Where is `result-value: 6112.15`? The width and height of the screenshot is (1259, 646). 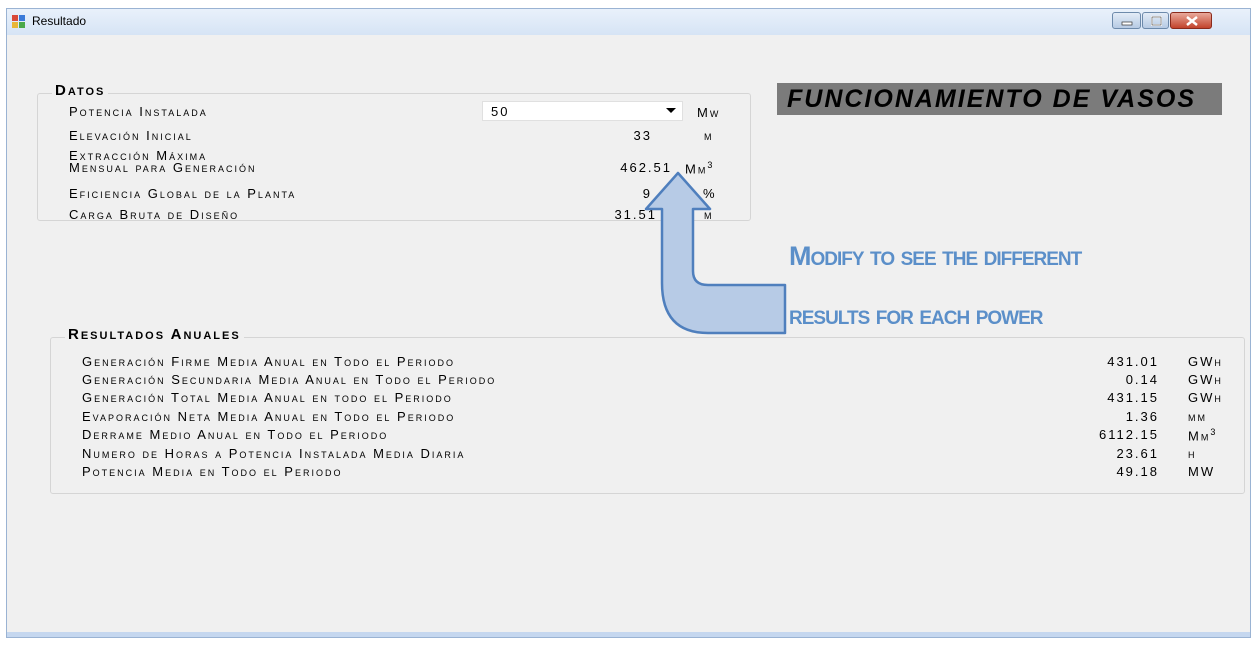
result-value: 6112.15 is located at coordinates (1128, 434).